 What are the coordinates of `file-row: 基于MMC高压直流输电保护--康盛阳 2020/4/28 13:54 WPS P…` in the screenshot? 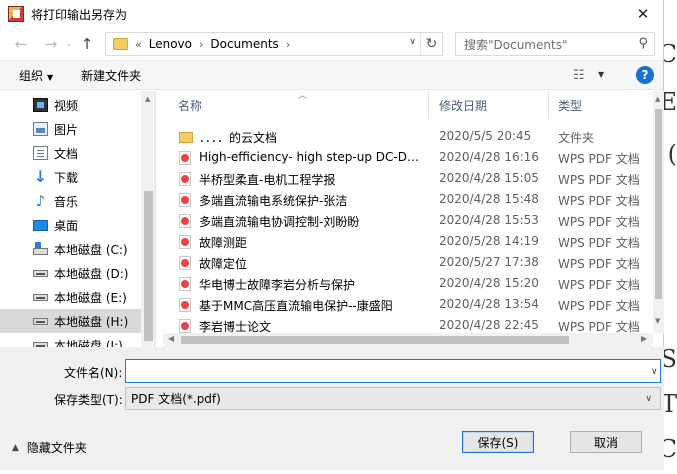 It's located at (408, 304).